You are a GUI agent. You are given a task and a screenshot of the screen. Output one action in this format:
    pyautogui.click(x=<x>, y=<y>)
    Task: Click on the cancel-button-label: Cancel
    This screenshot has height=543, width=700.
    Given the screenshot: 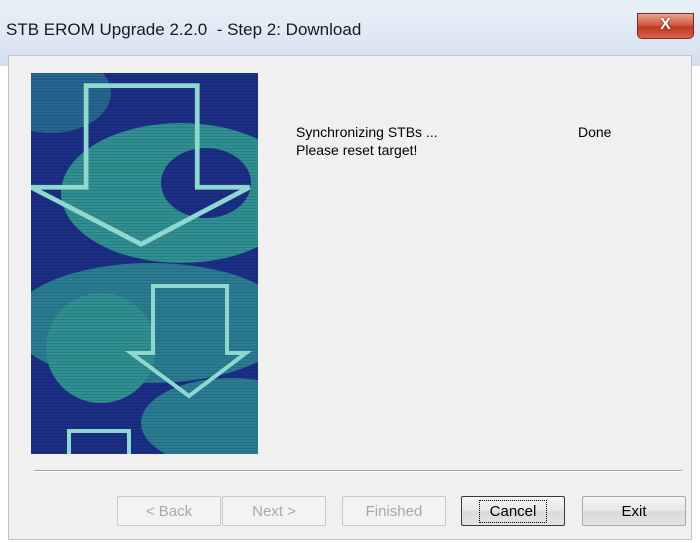 What is the action you would take?
    pyautogui.click(x=513, y=511)
    